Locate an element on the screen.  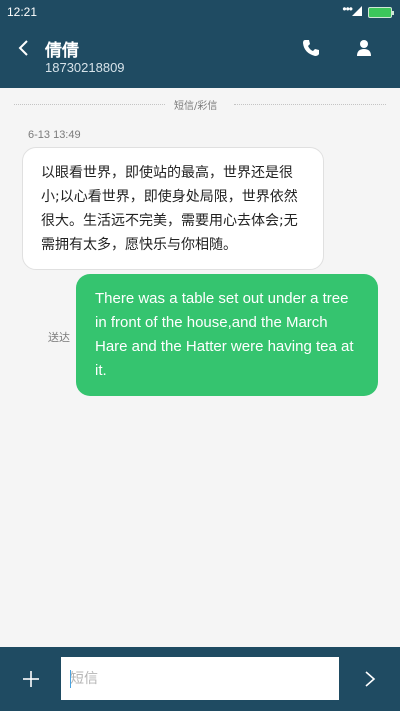
message-composer is located at coordinates (200, 679).